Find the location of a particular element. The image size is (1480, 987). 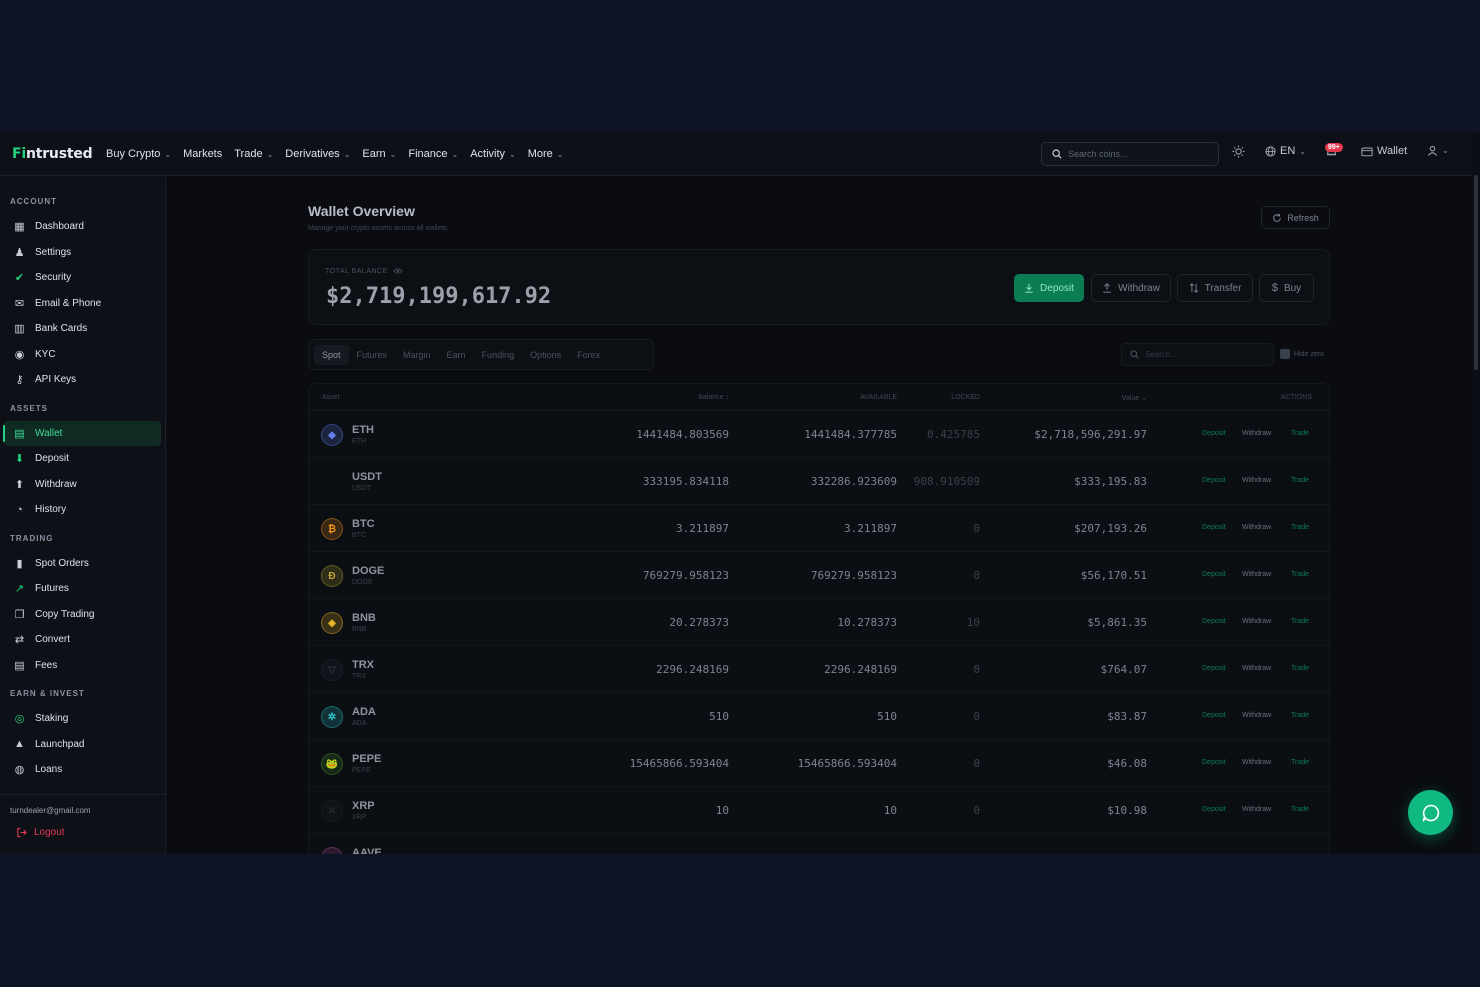

tab-margin: Margin is located at coordinates (417, 355).